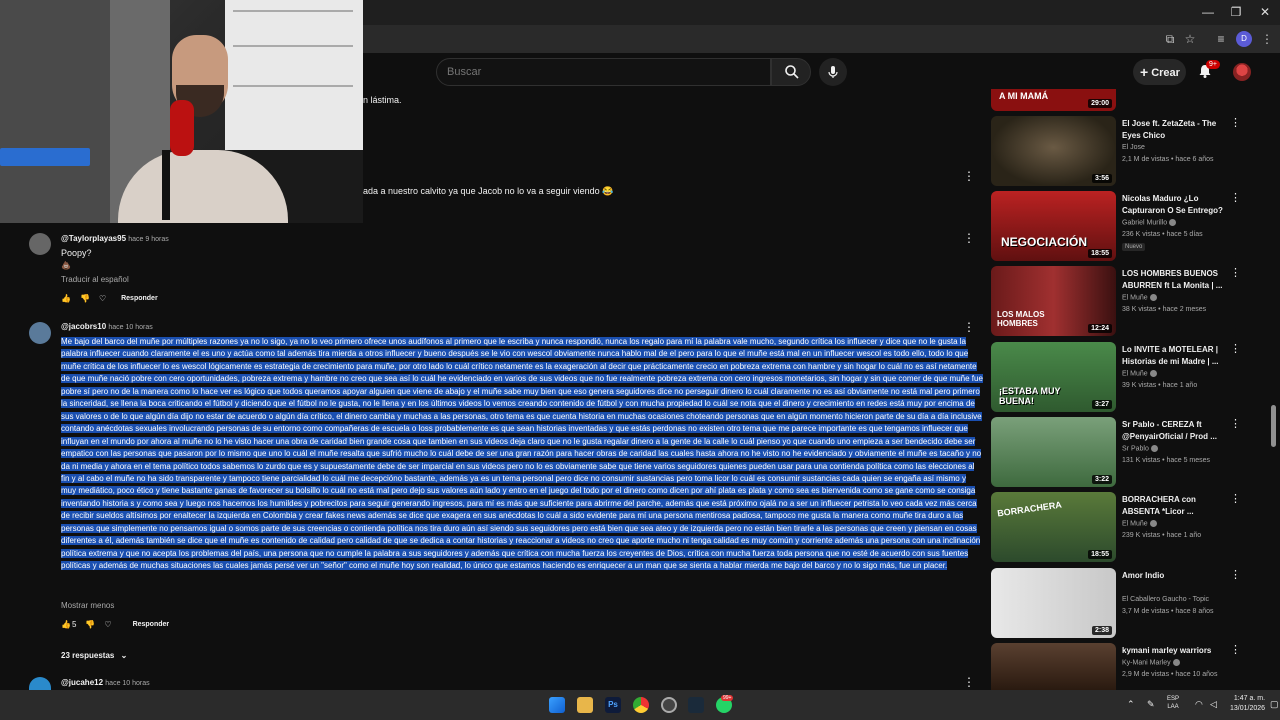 Image resolution: width=1280 pixels, height=720 pixels. I want to click on video-channel: Sr Pablo, so click(1140, 448).